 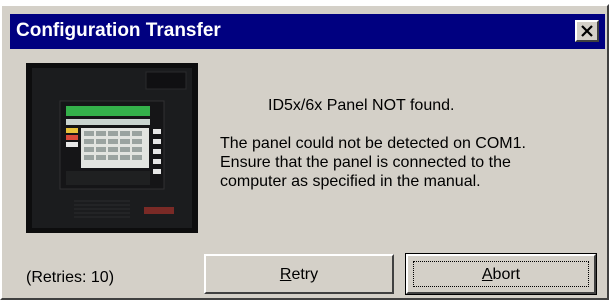 I want to click on message-line: computer as specified in the manual., so click(x=350, y=181).